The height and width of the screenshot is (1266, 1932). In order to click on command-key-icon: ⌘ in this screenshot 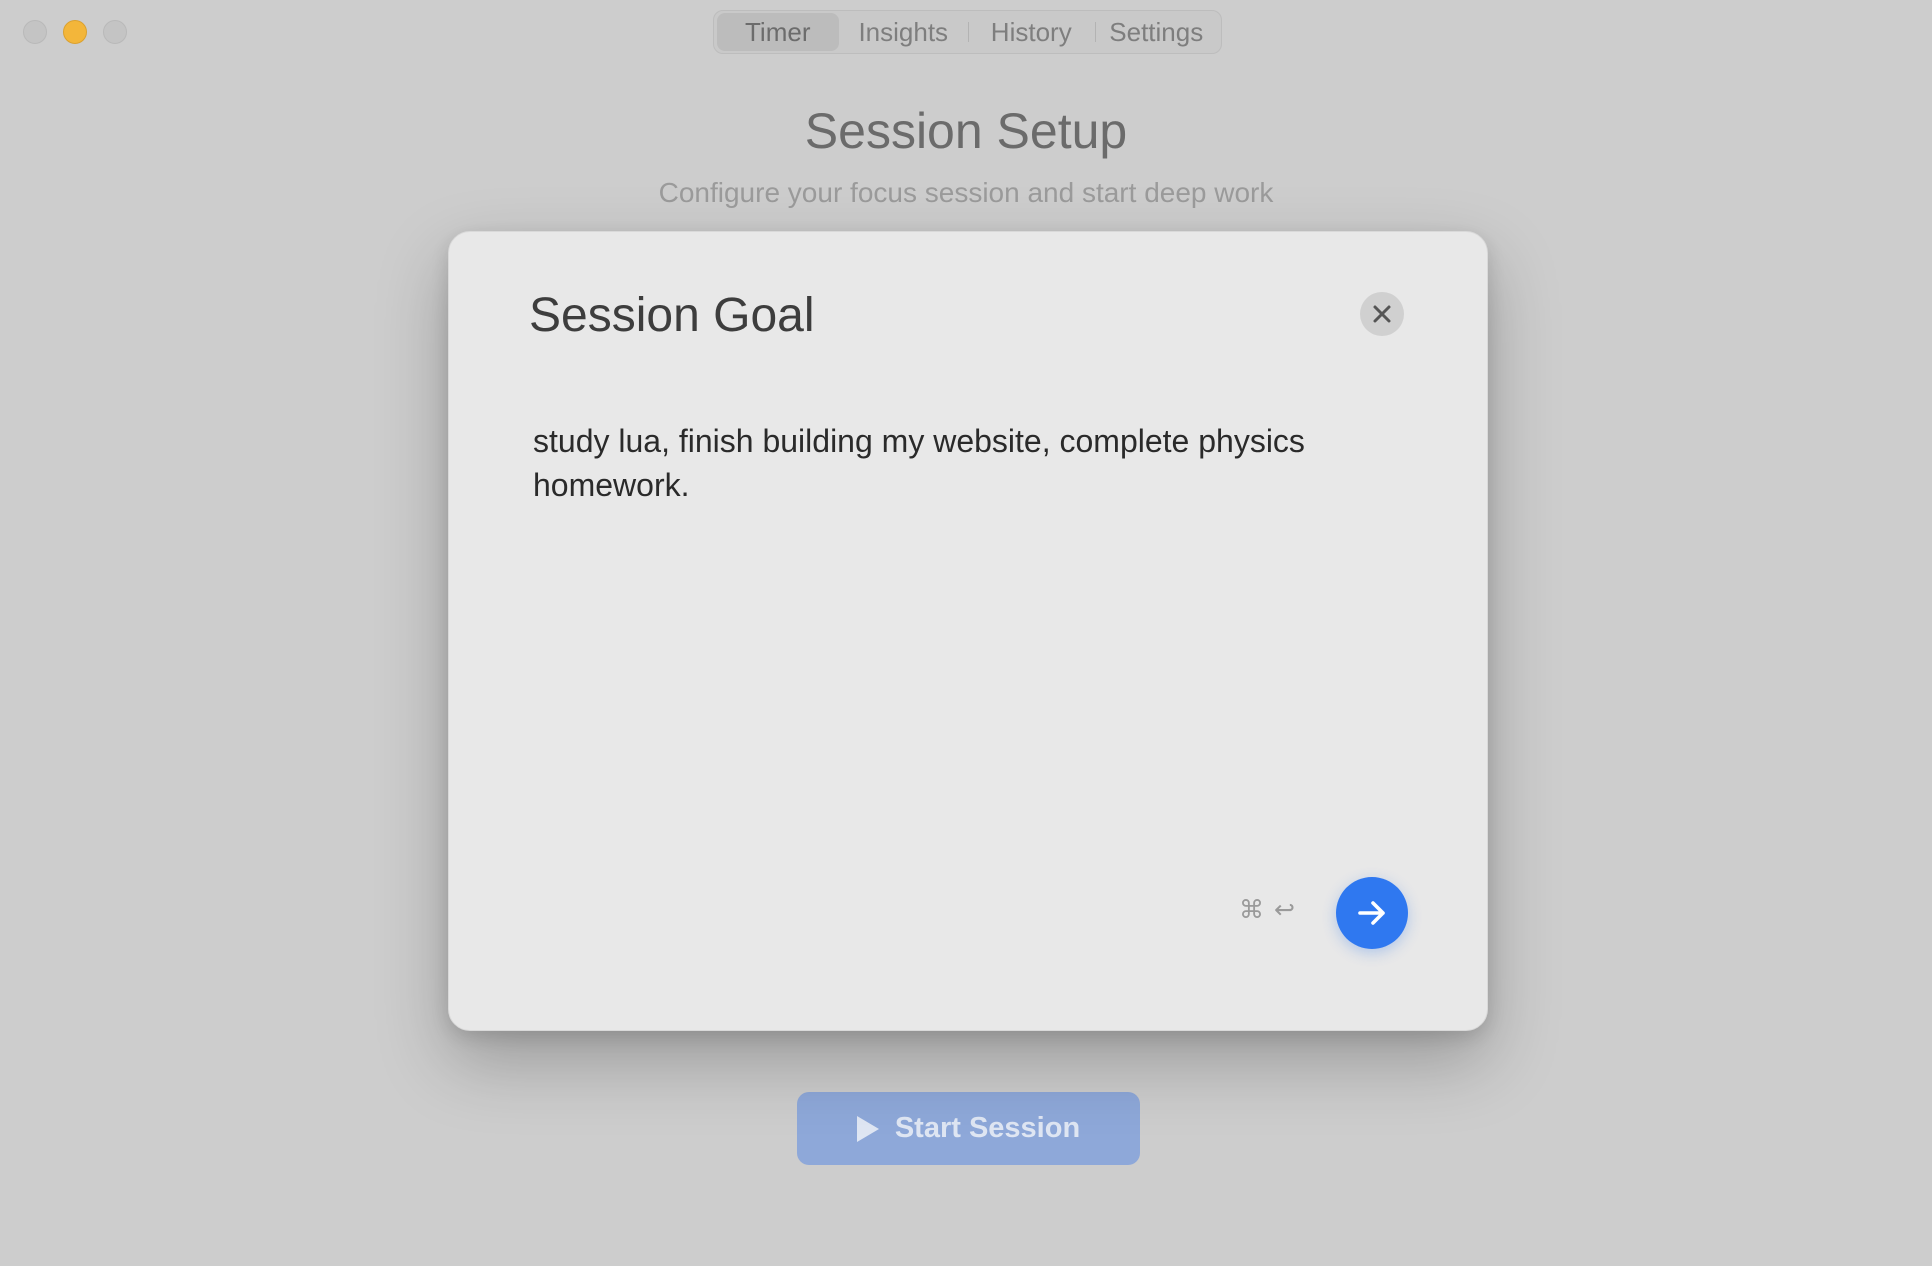, I will do `click(1251, 910)`.